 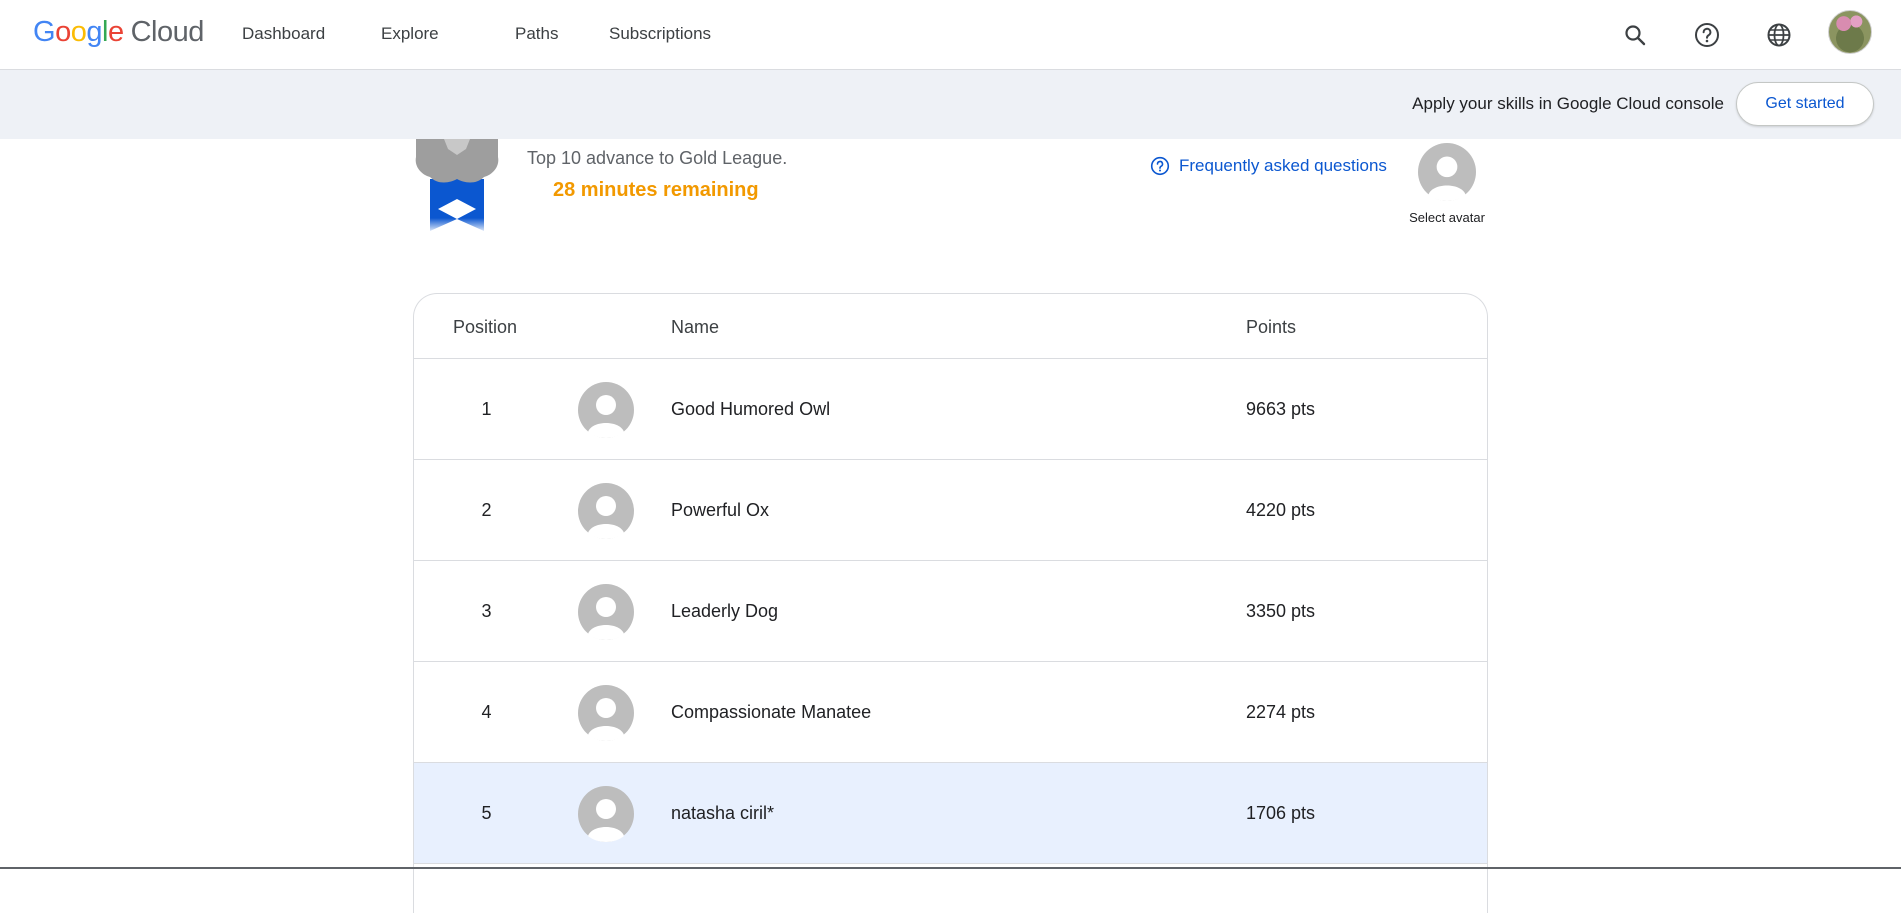 I want to click on row-position: 5, so click(x=486, y=813).